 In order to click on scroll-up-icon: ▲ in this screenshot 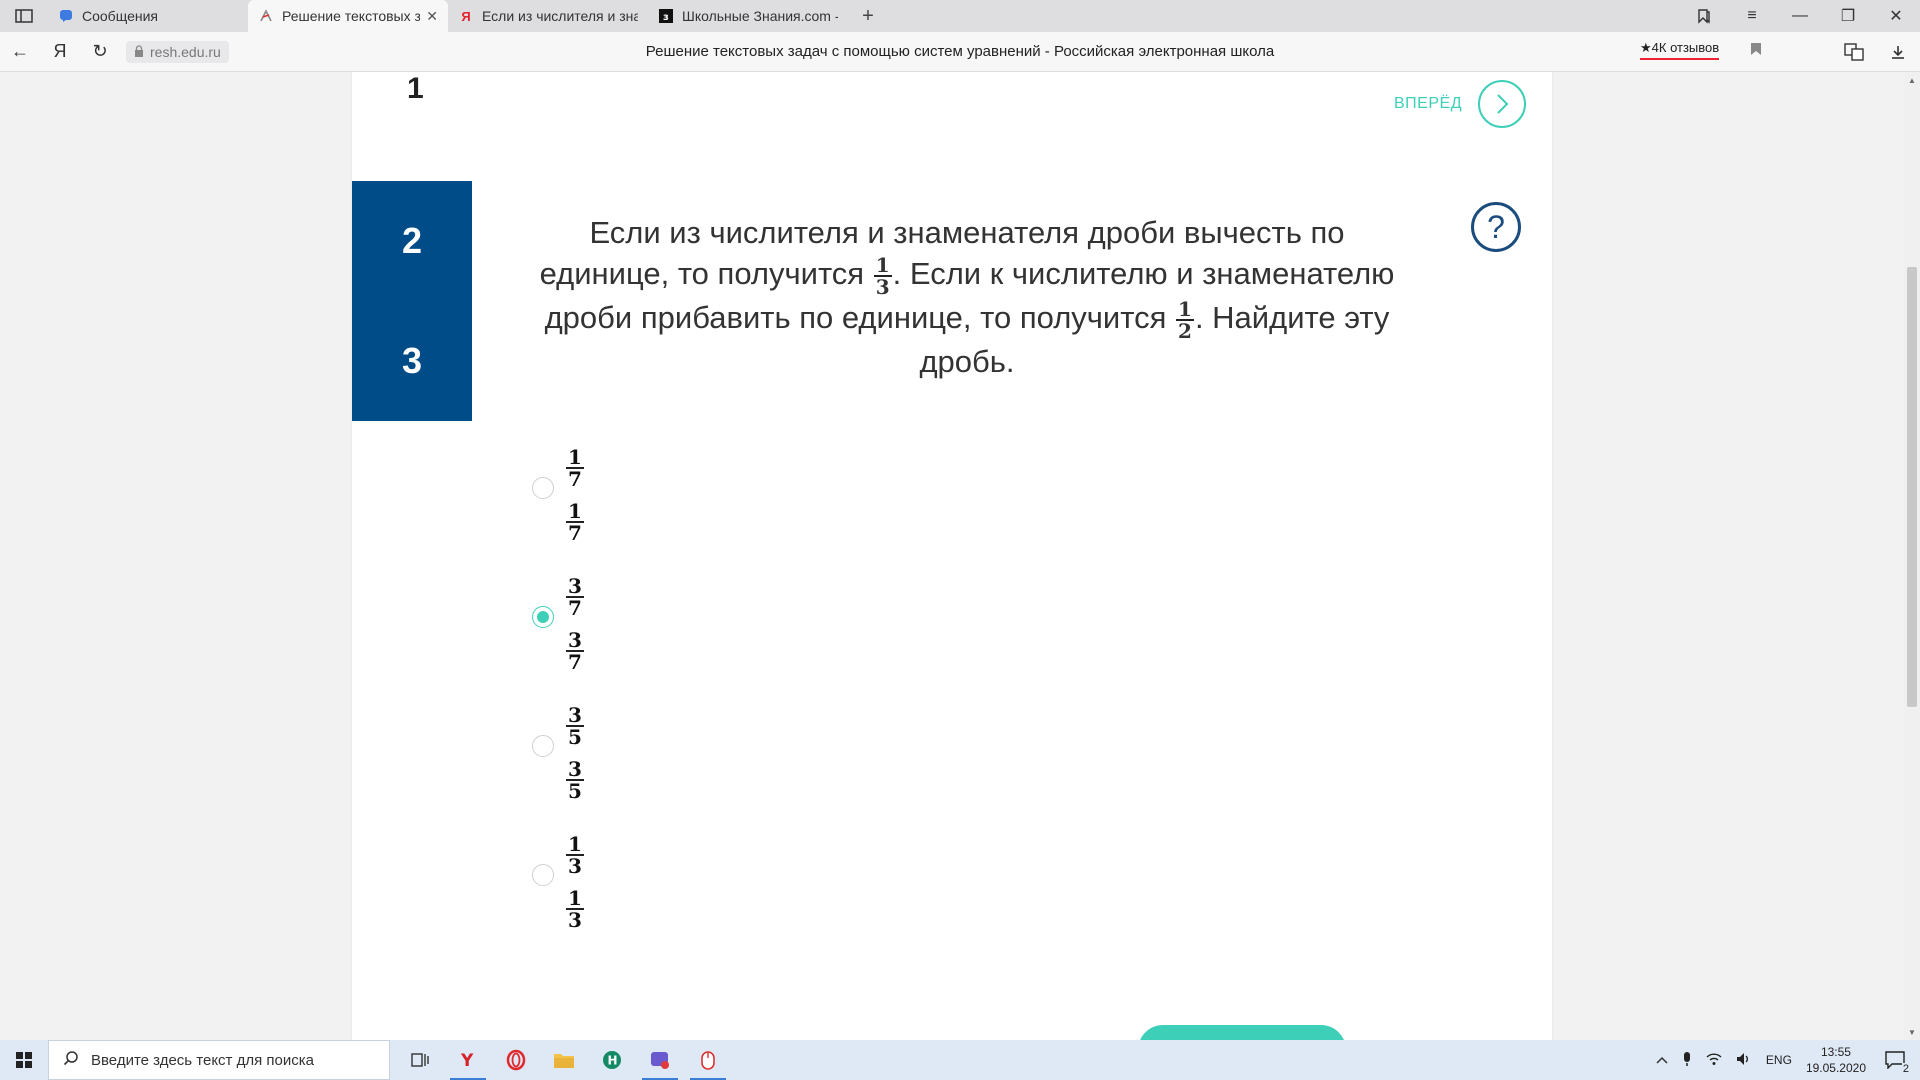, I will do `click(1912, 80)`.